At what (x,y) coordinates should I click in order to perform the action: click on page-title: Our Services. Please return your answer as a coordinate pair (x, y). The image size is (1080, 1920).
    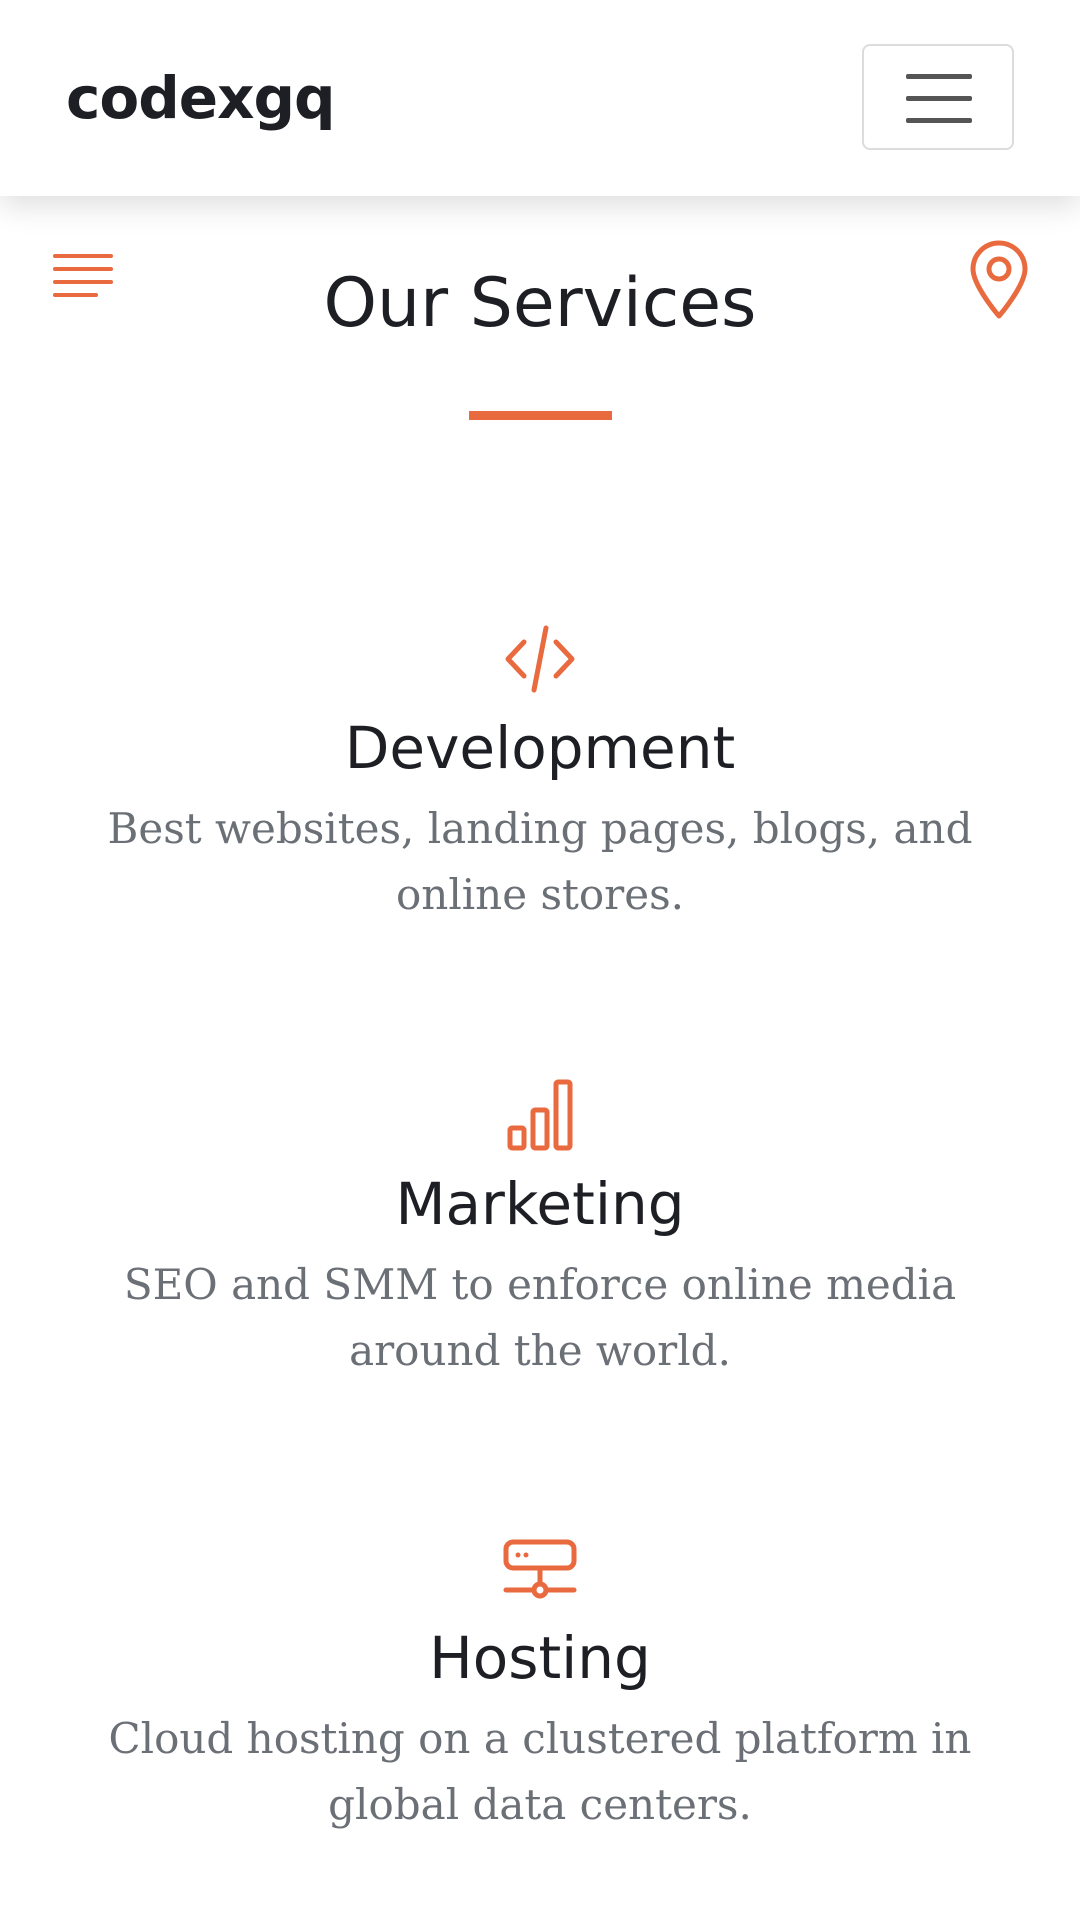
    Looking at the image, I should click on (540, 303).